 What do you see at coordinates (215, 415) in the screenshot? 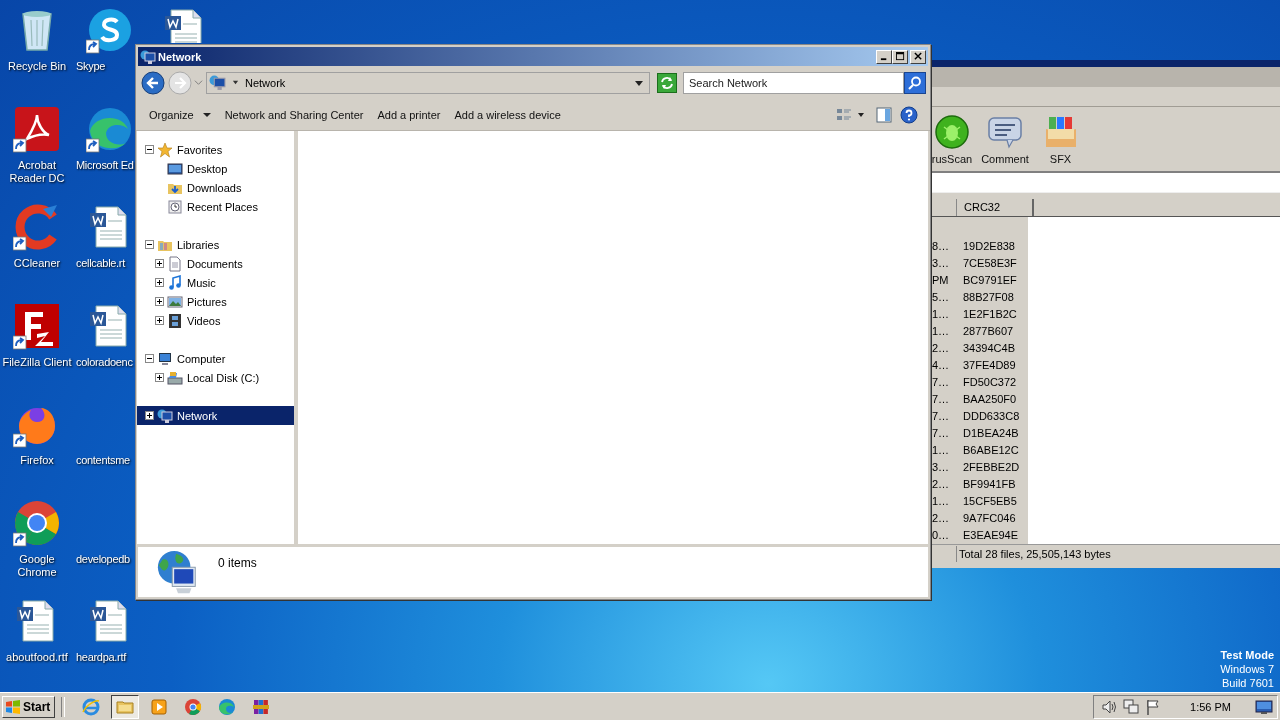
I see `tree-item: Network` at bounding box center [215, 415].